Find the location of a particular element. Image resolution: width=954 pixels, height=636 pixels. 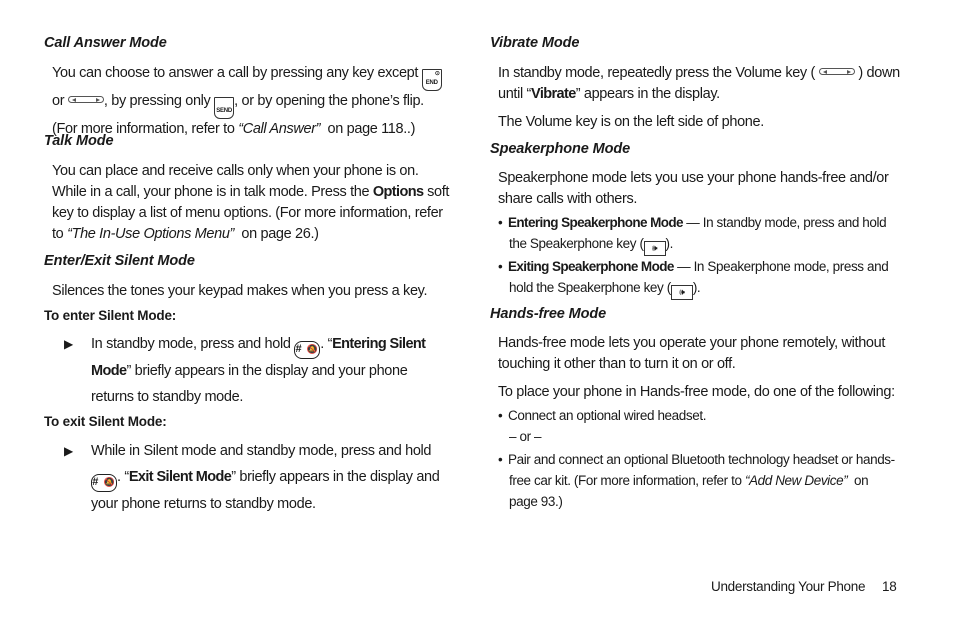

send-key-icon: SEND is located at coordinates (224, 108).